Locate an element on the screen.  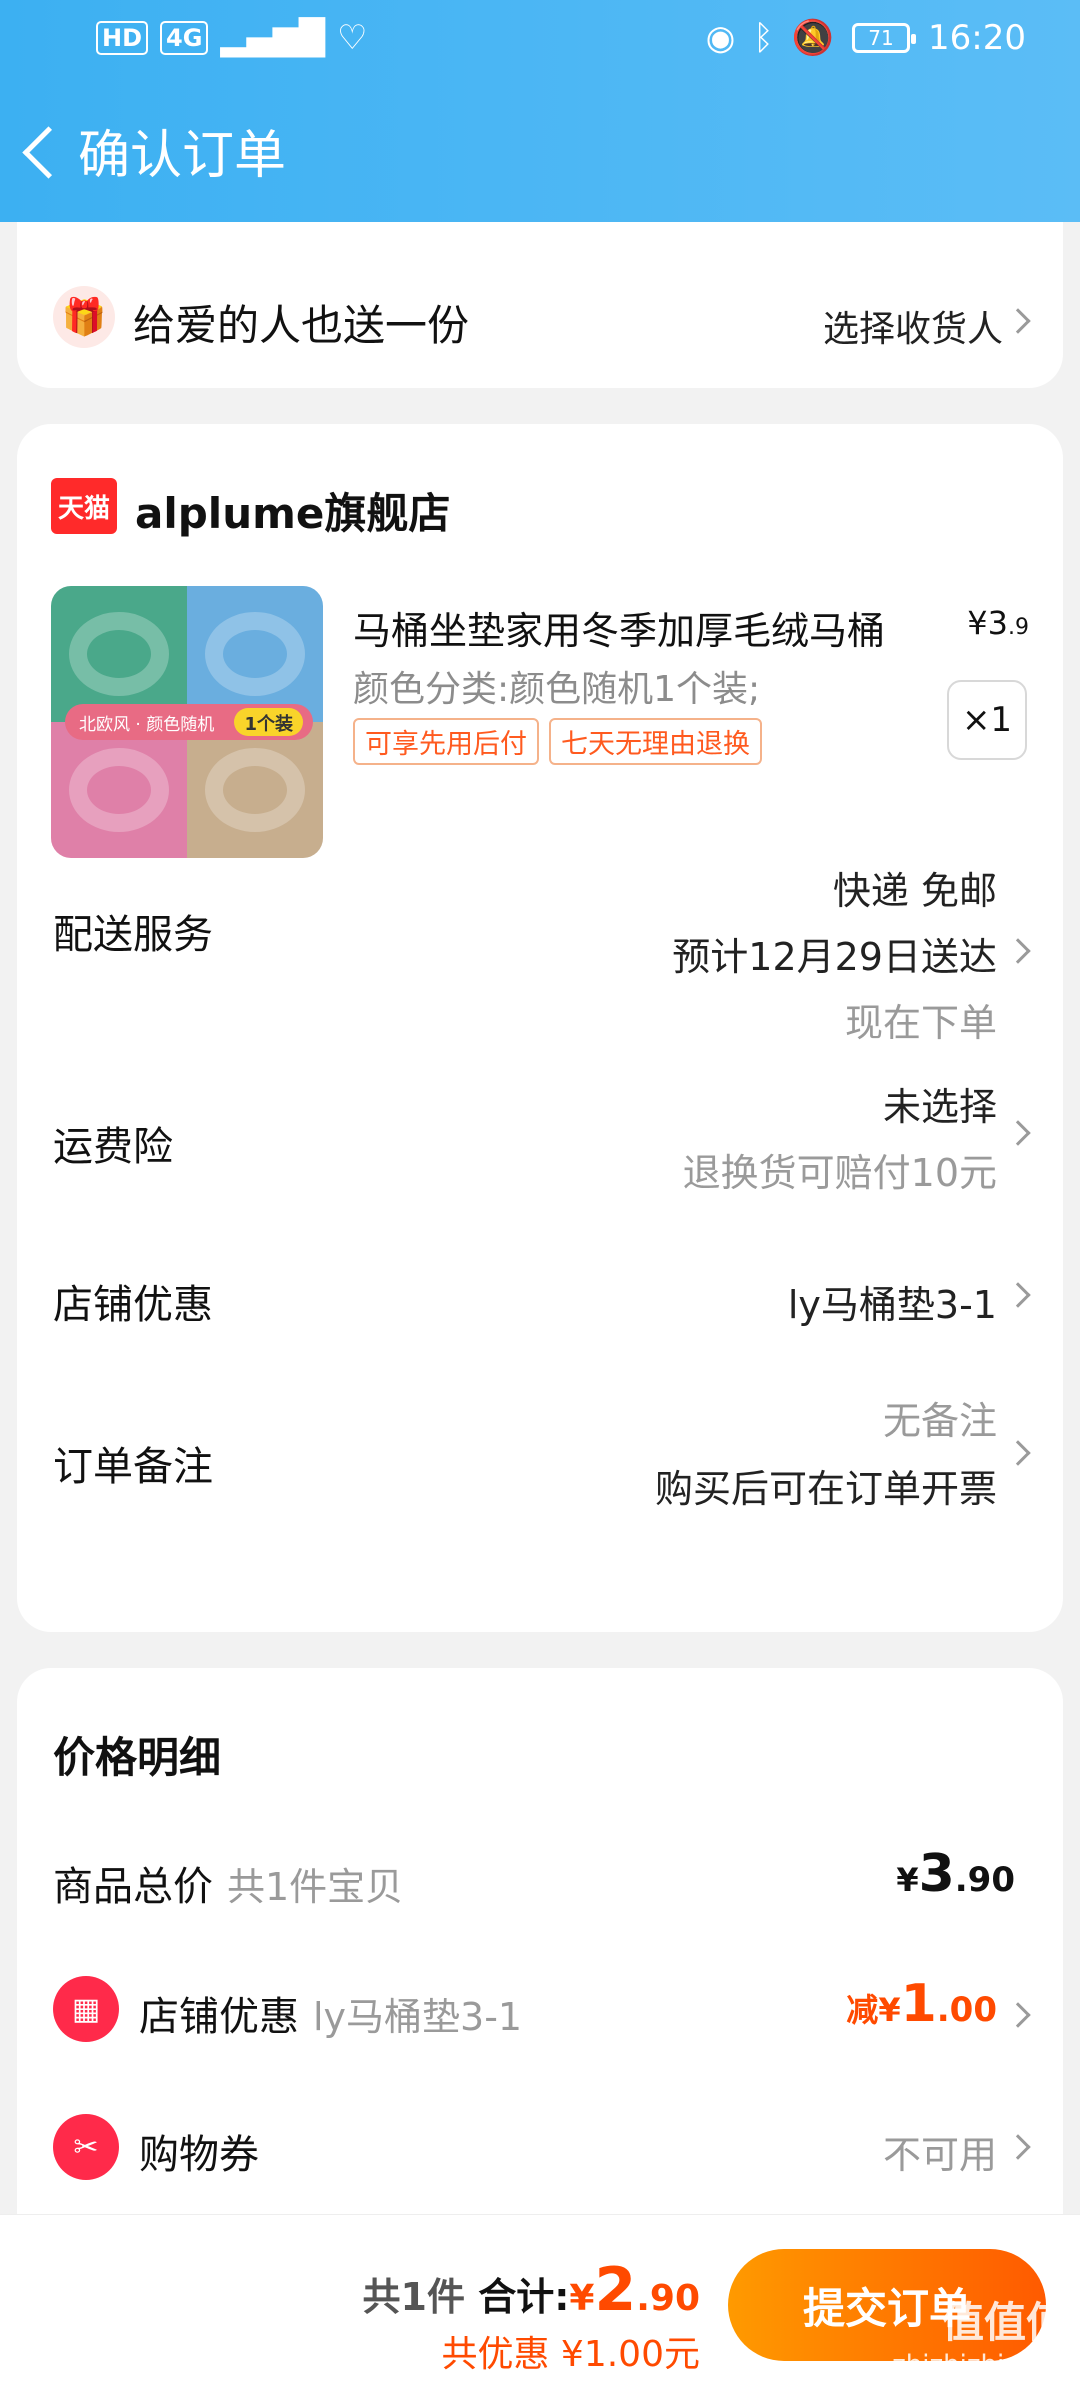
price-main: 3 is located at coordinates (997, 623).